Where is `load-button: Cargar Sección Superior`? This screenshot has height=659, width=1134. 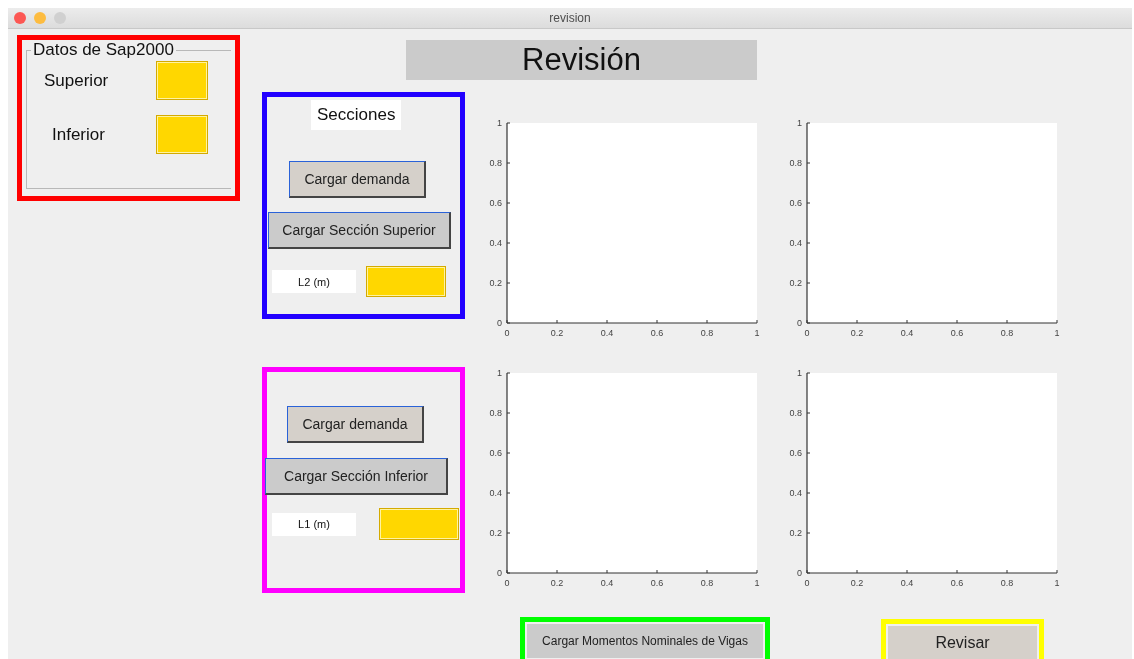 load-button: Cargar Sección Superior is located at coordinates (359, 230).